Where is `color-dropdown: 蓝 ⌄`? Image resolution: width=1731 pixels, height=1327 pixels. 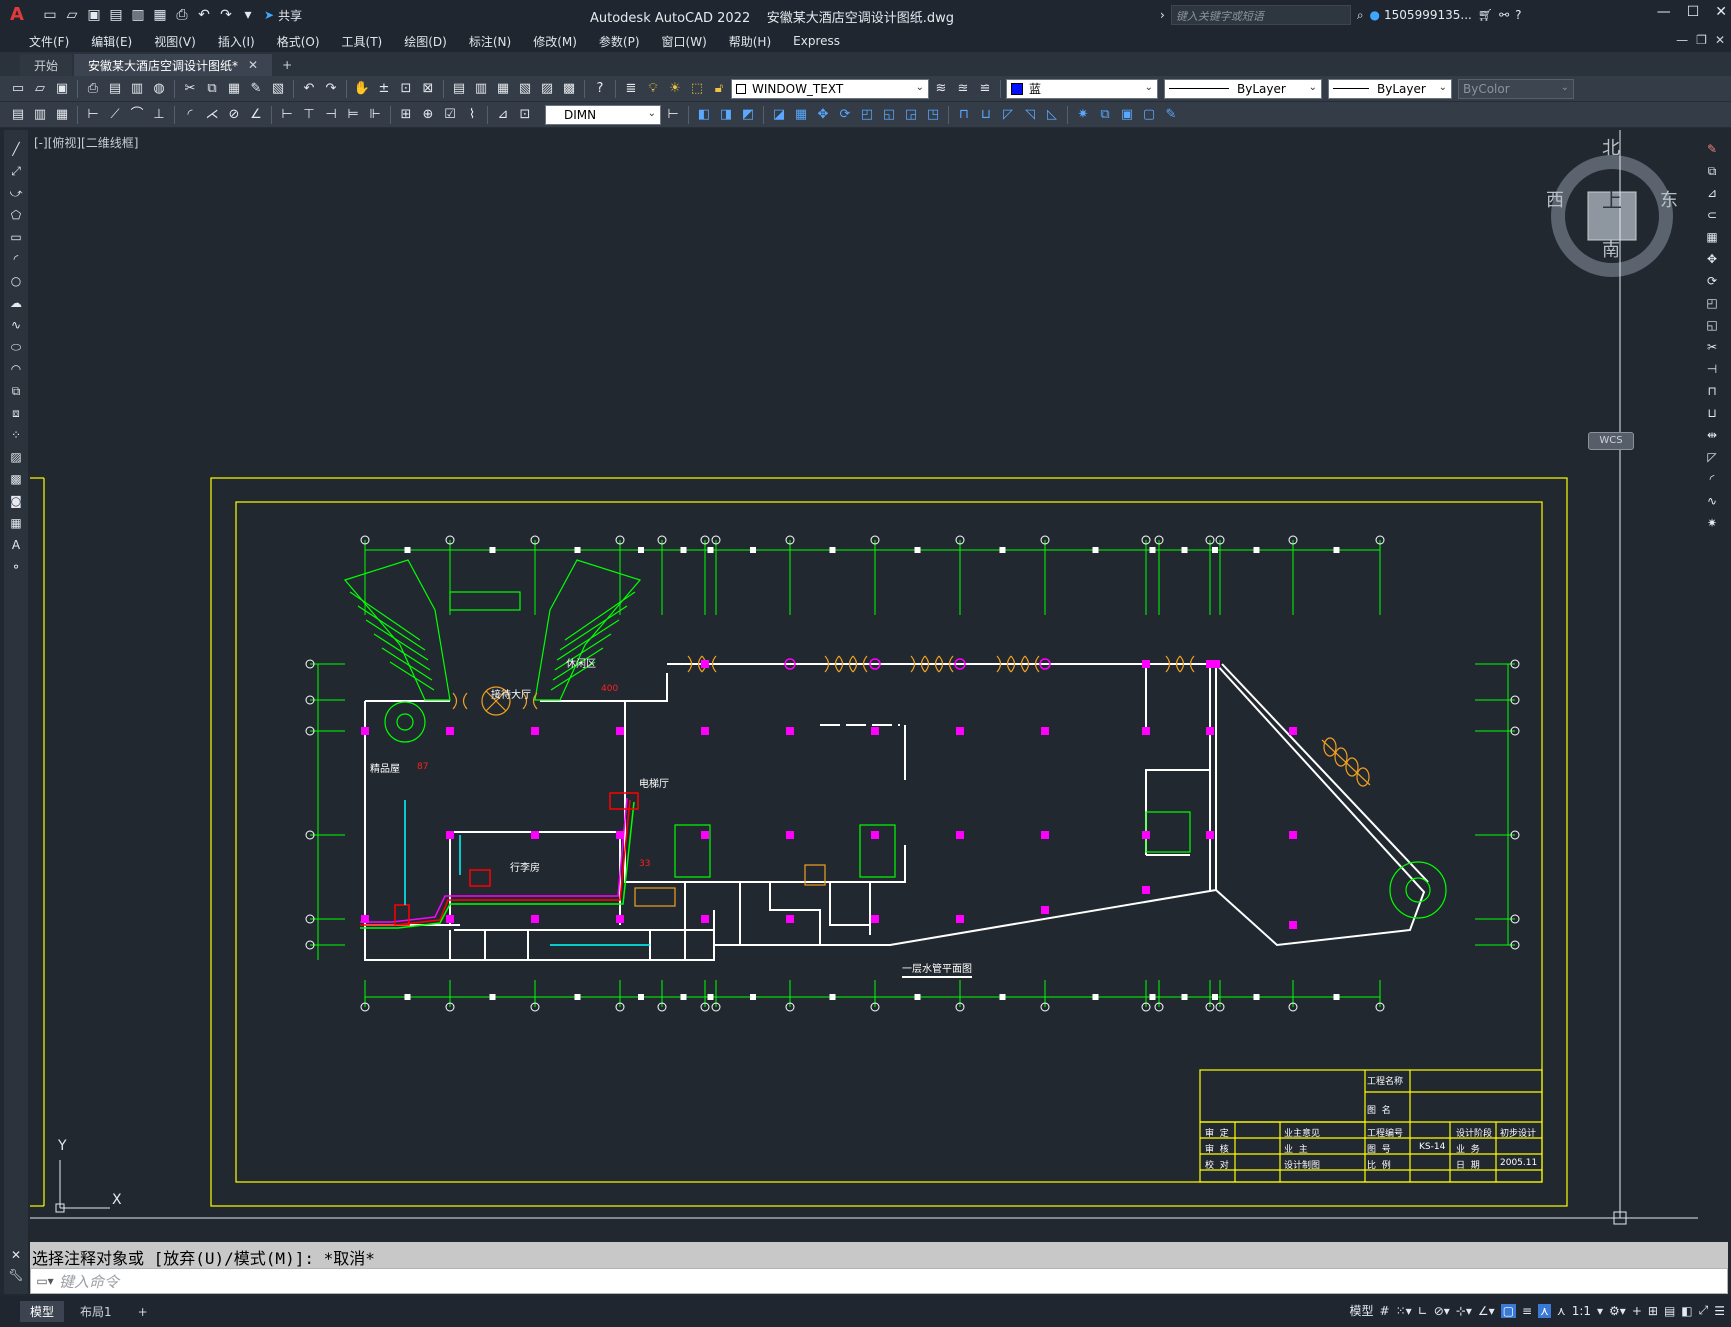 color-dropdown: 蓝 ⌄ is located at coordinates (1082, 88).